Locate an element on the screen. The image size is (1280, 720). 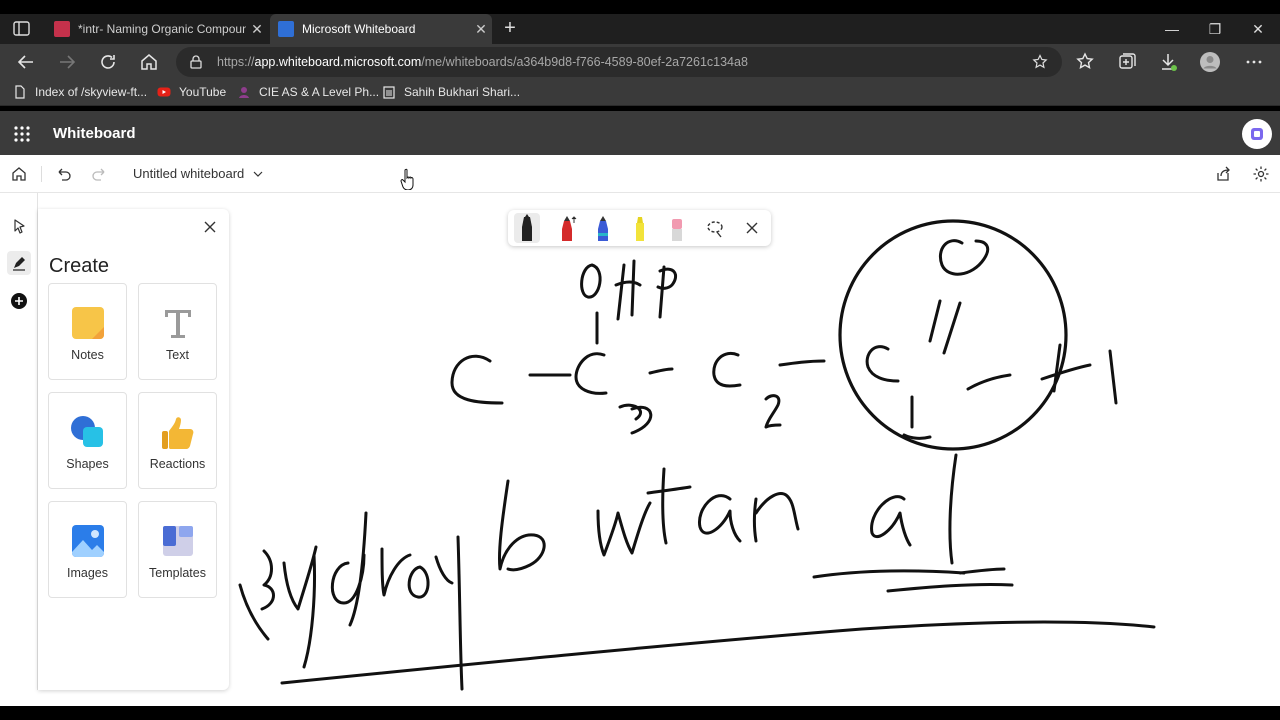
lock-icon is located at coordinates (196, 62).